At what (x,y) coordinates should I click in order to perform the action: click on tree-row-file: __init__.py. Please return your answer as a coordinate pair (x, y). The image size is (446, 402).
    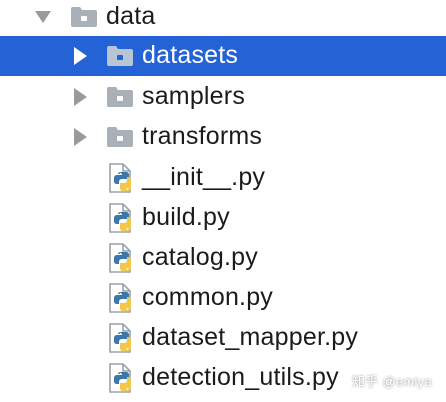
    Looking at the image, I should click on (223, 178).